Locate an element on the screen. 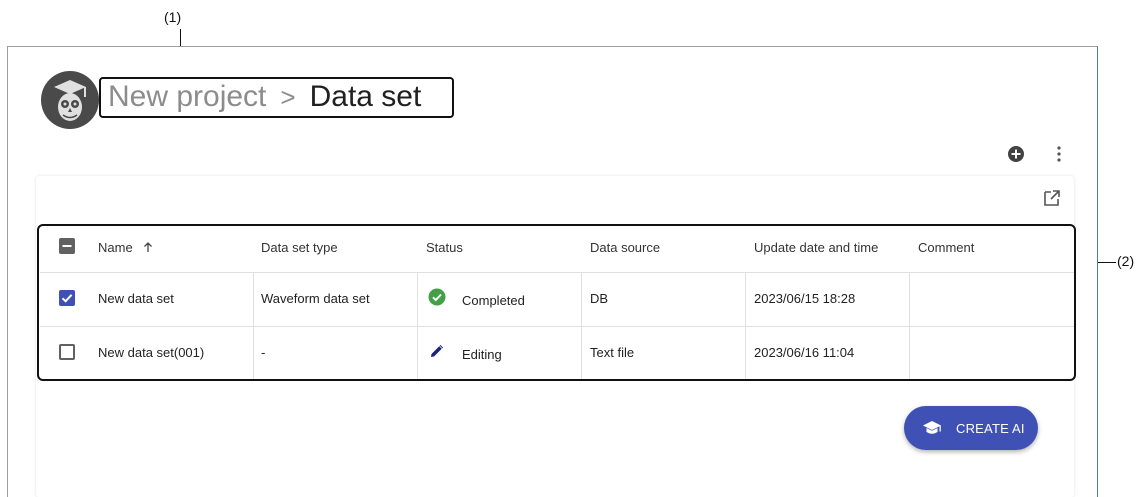  graduation-cap-icon is located at coordinates (932, 427).